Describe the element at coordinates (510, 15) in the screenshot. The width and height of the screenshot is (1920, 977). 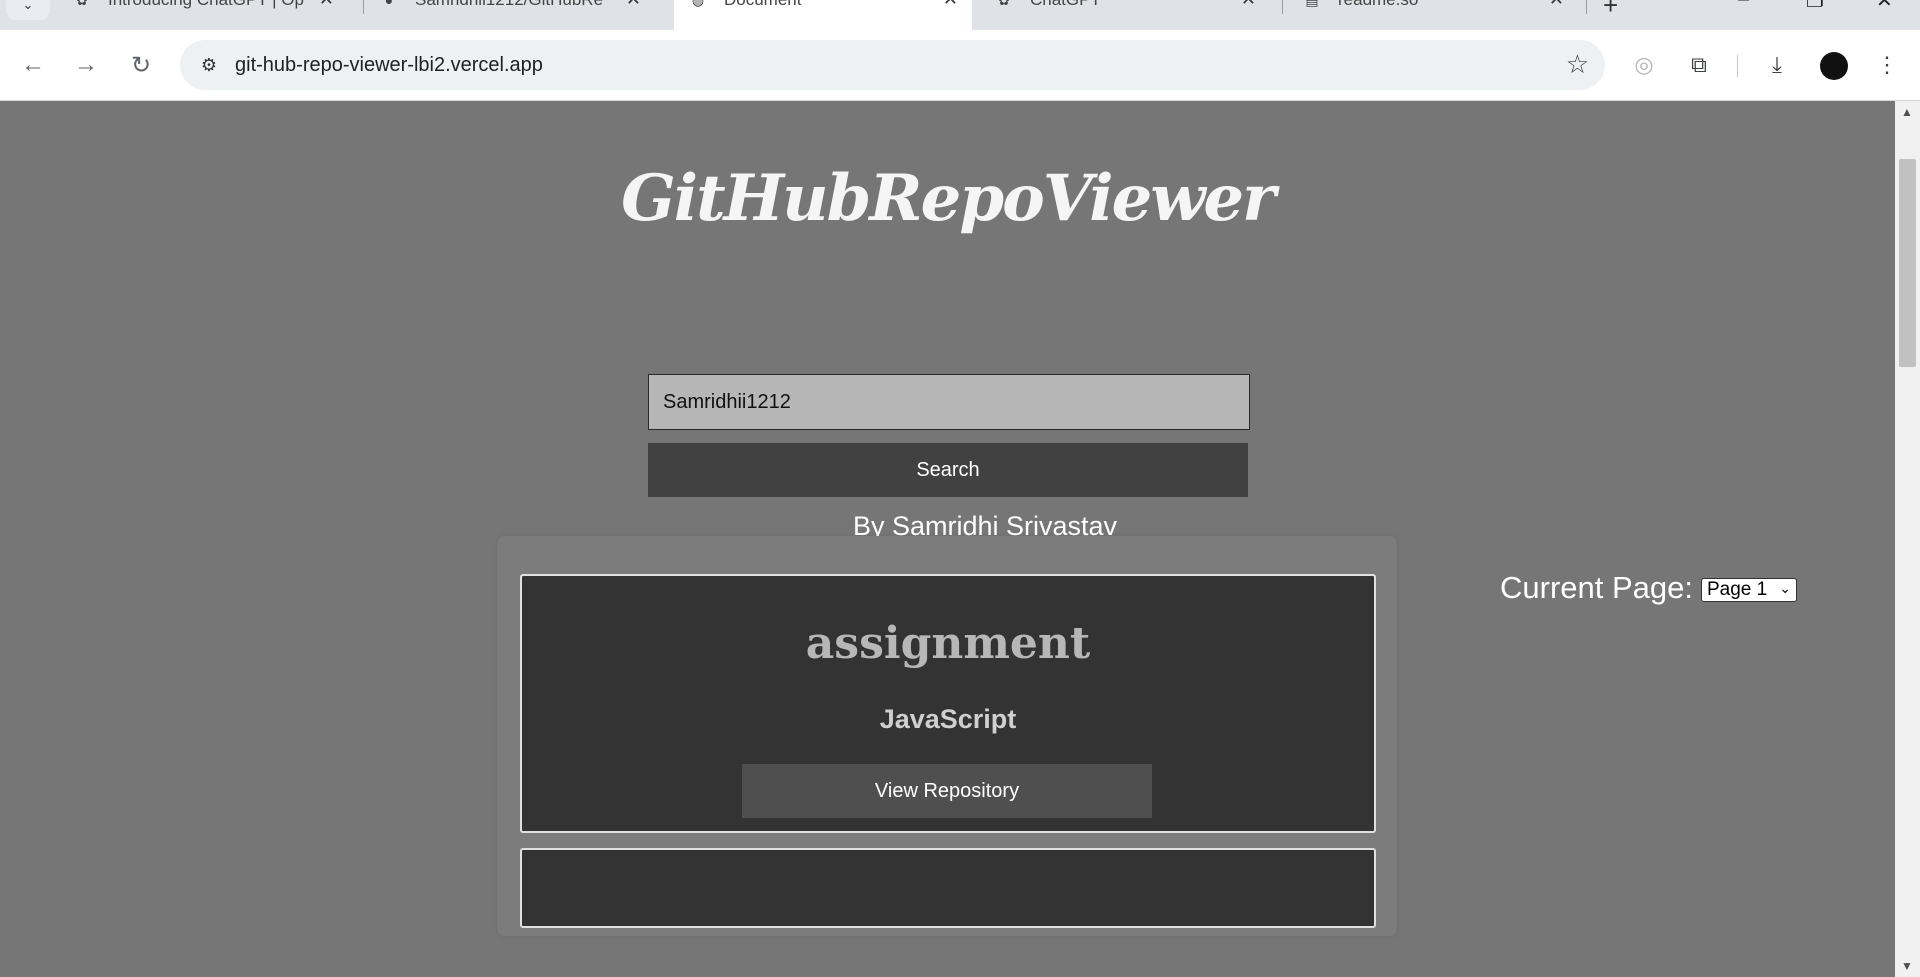
I see `tab-github-repo: ● Samridhii1212/GitHubRe ✕` at that location.